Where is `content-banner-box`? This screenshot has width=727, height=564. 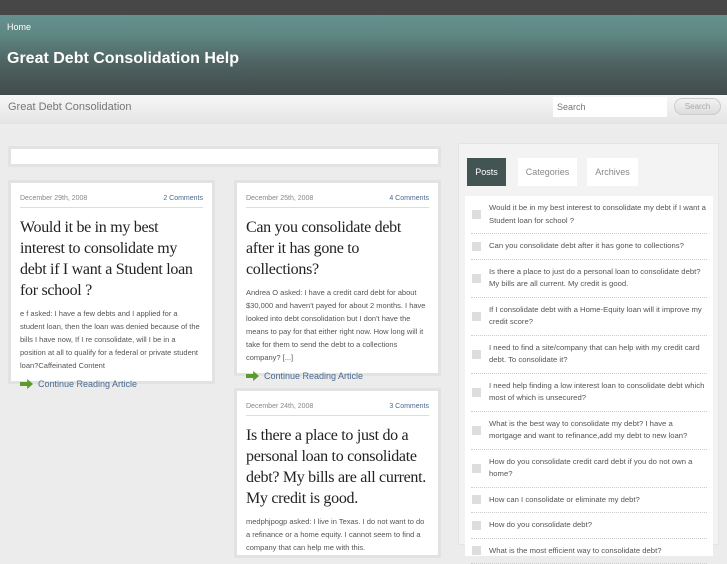
content-banner-box is located at coordinates (224, 156).